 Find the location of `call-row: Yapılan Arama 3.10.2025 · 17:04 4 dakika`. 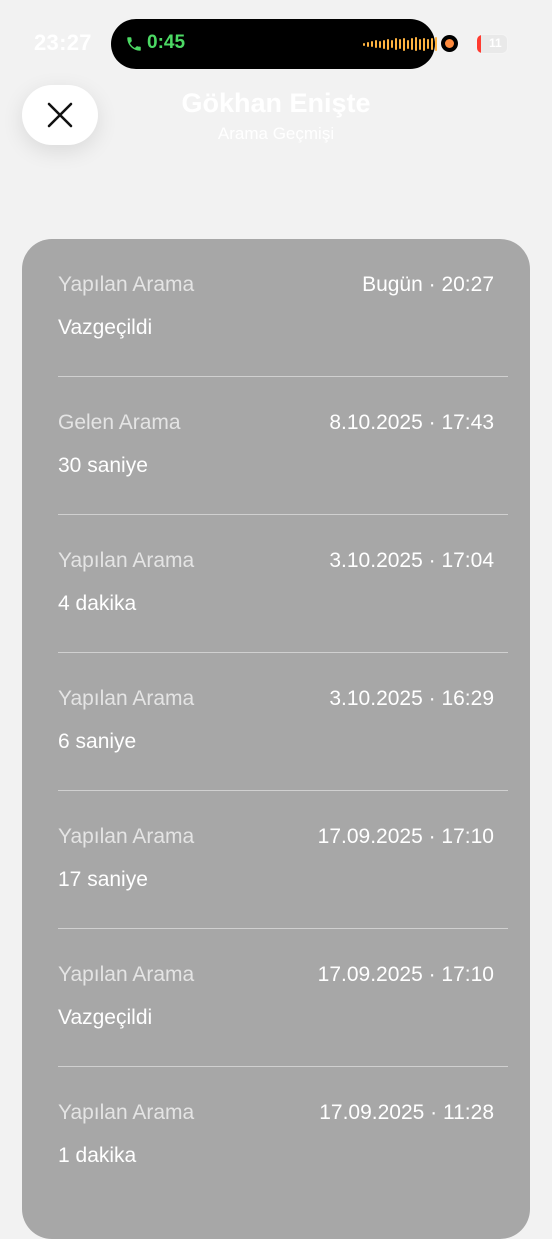

call-row: Yapılan Arama 3.10.2025 · 17:04 4 dakika is located at coordinates (276, 584).